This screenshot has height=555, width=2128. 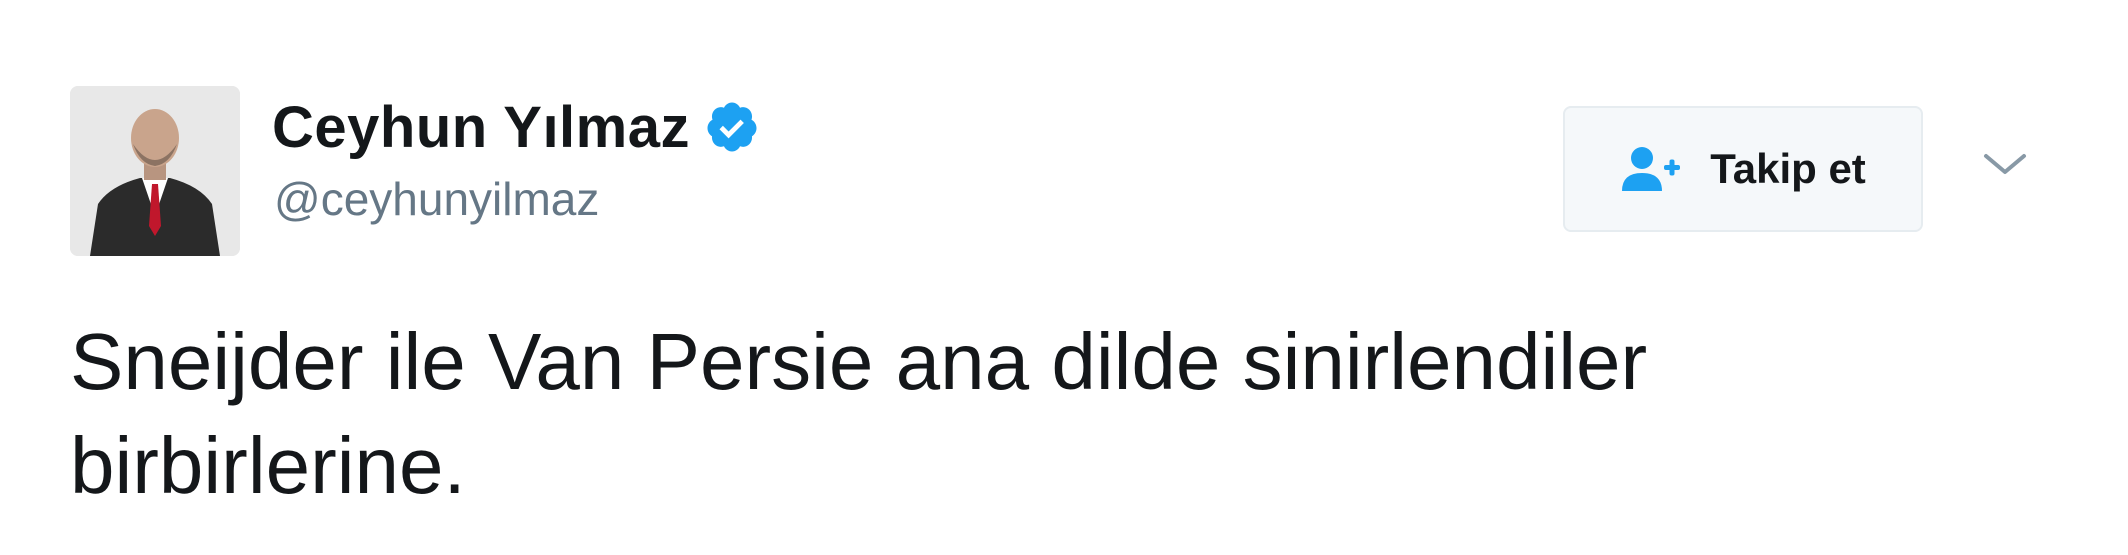 I want to click on avatar-image, so click(x=155, y=171).